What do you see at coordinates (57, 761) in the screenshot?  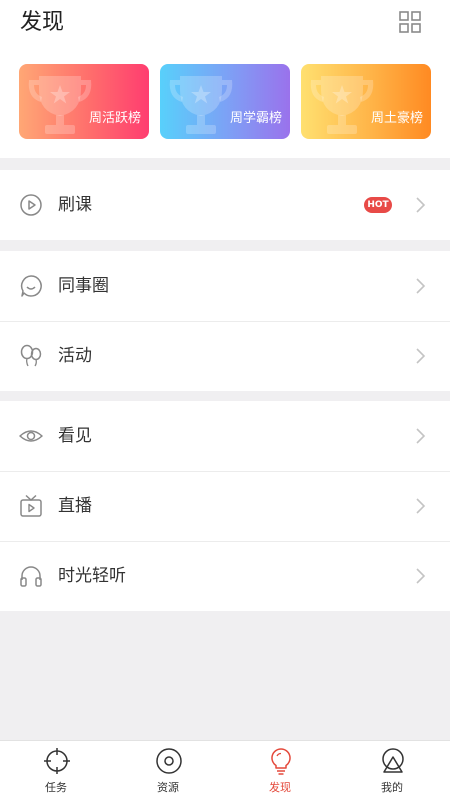 I see `crosshair-icon` at bounding box center [57, 761].